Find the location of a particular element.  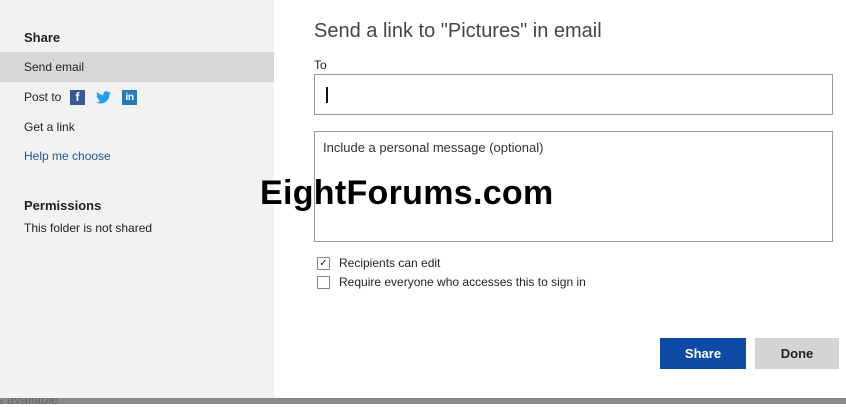

sidebar-item-post-to: Post to f in is located at coordinates (137, 97).